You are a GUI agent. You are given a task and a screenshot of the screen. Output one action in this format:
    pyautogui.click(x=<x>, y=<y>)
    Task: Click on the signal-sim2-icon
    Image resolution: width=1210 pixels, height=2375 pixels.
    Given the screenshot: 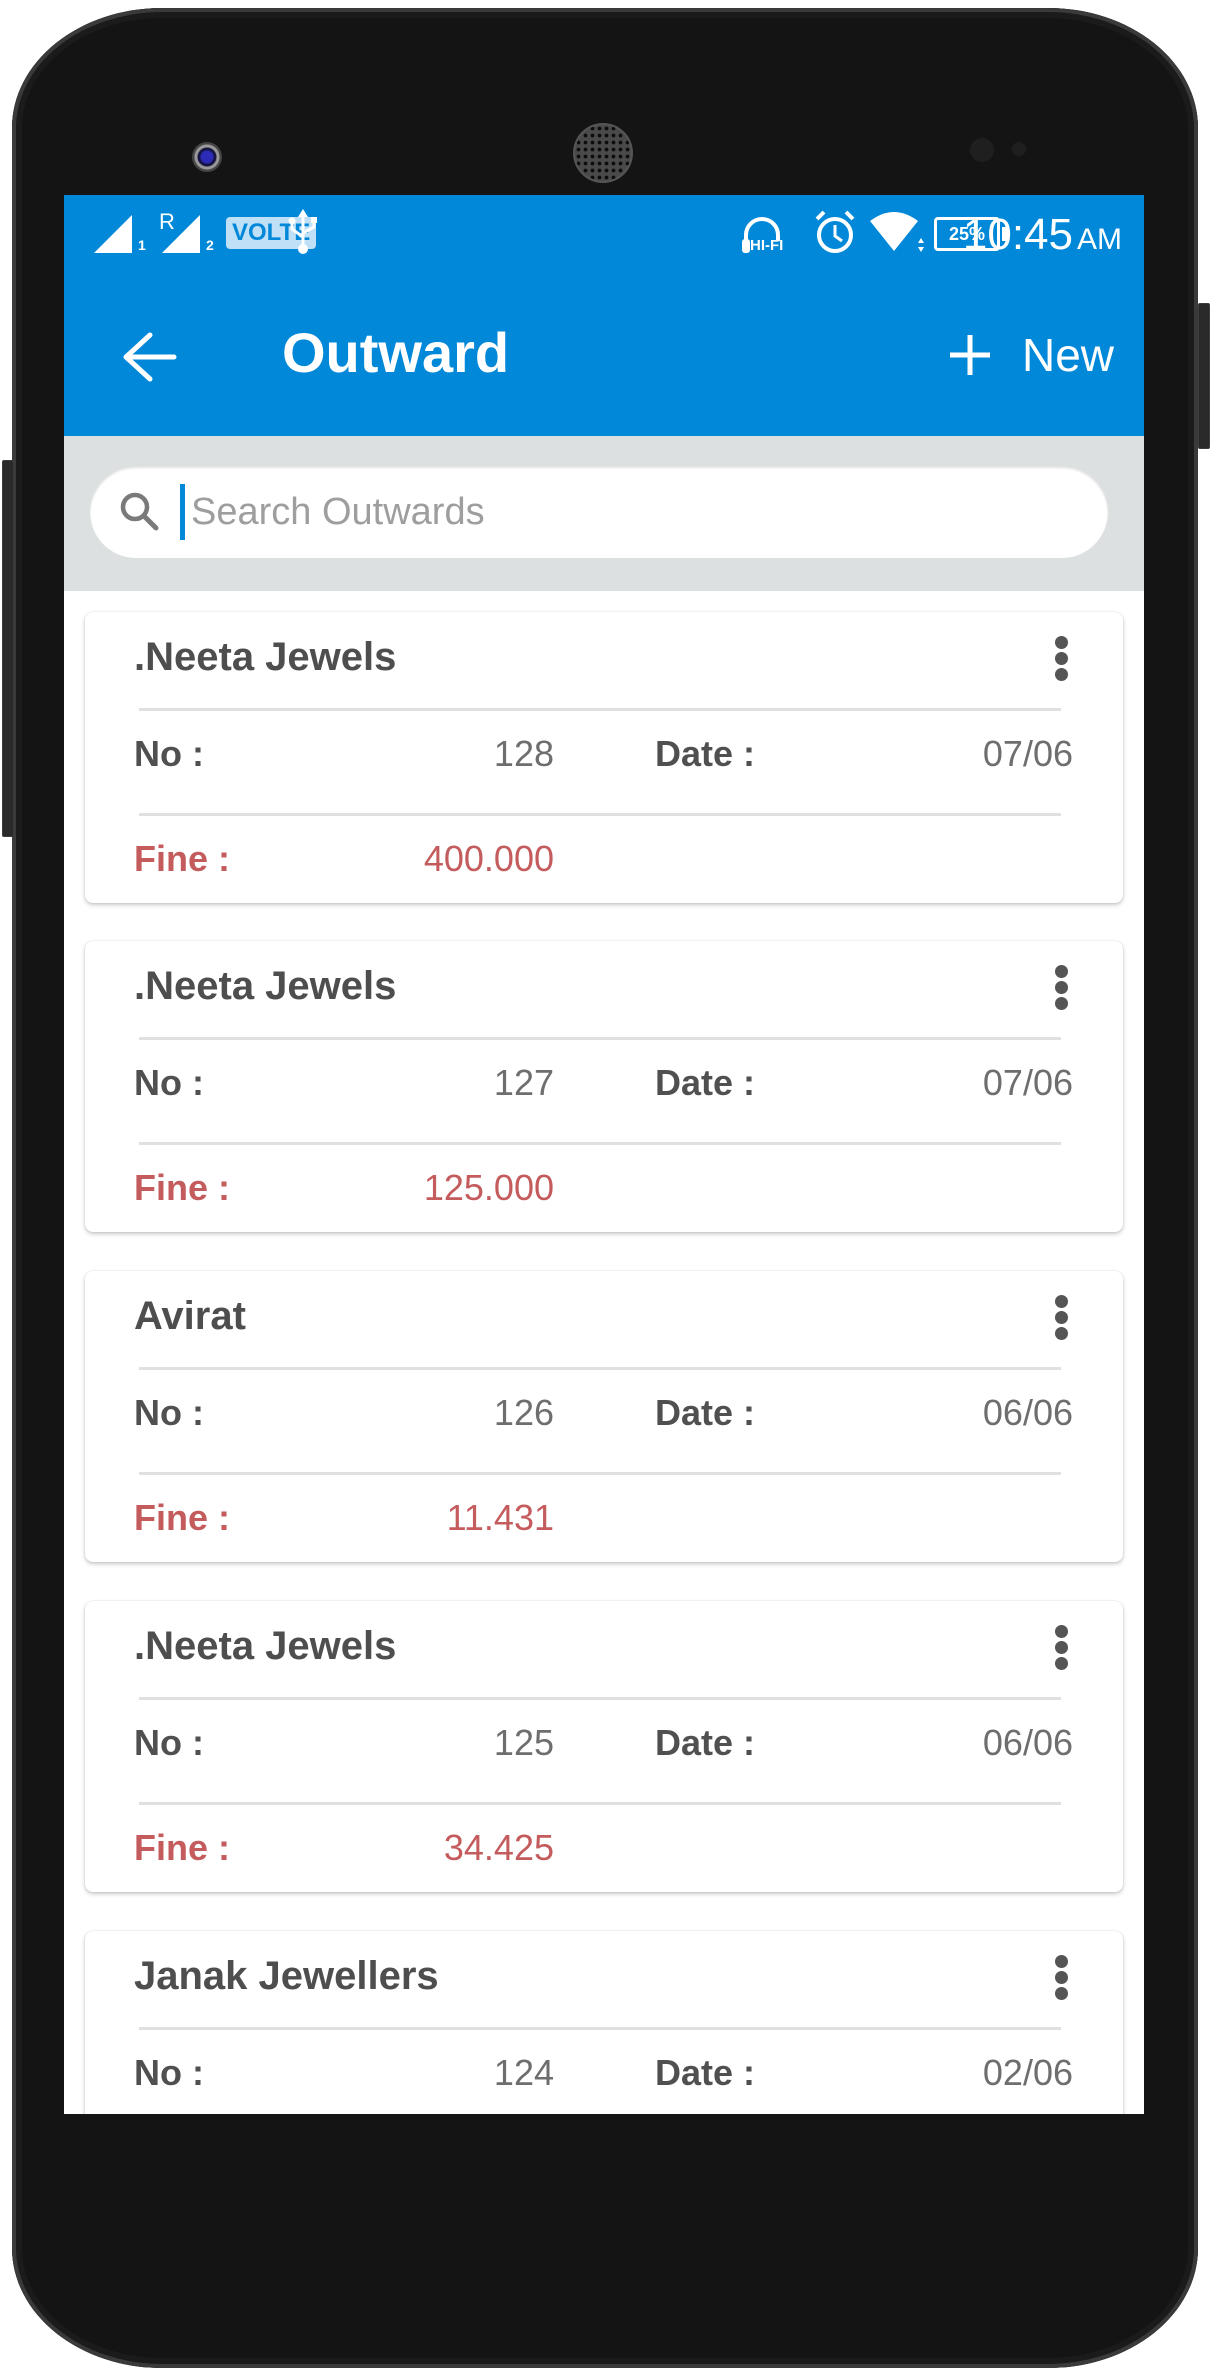 What is the action you would take?
    pyautogui.click(x=181, y=234)
    